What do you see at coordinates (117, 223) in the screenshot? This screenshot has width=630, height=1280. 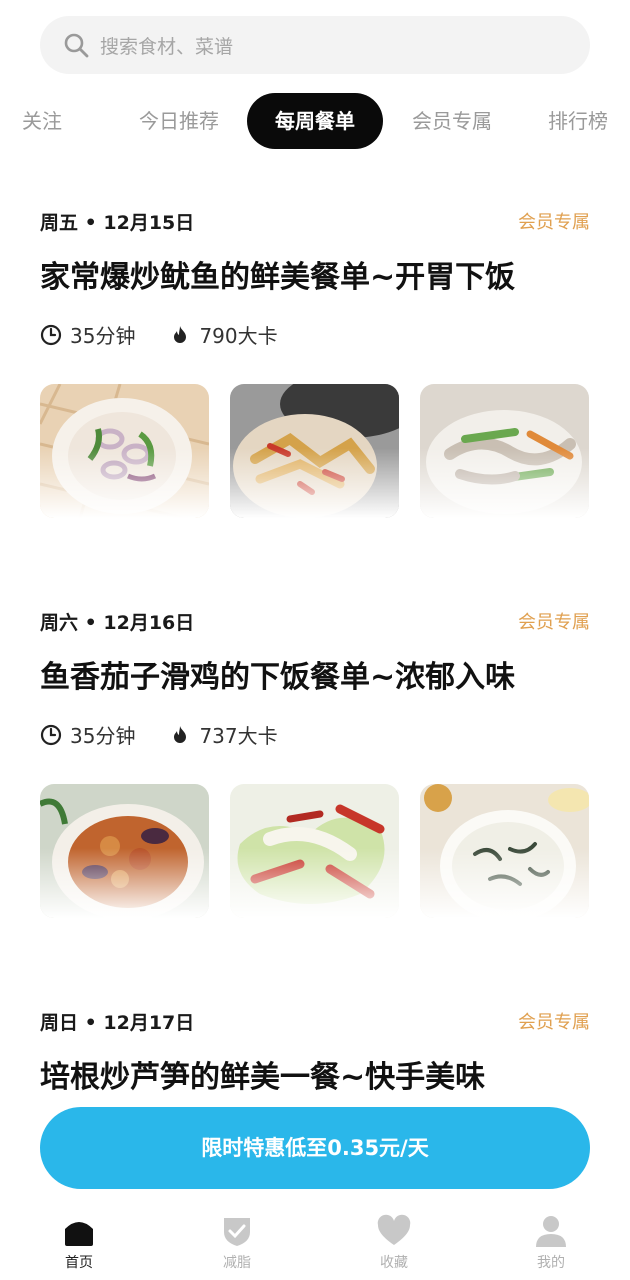 I see `menu-date: 周五 • 12月15日` at bounding box center [117, 223].